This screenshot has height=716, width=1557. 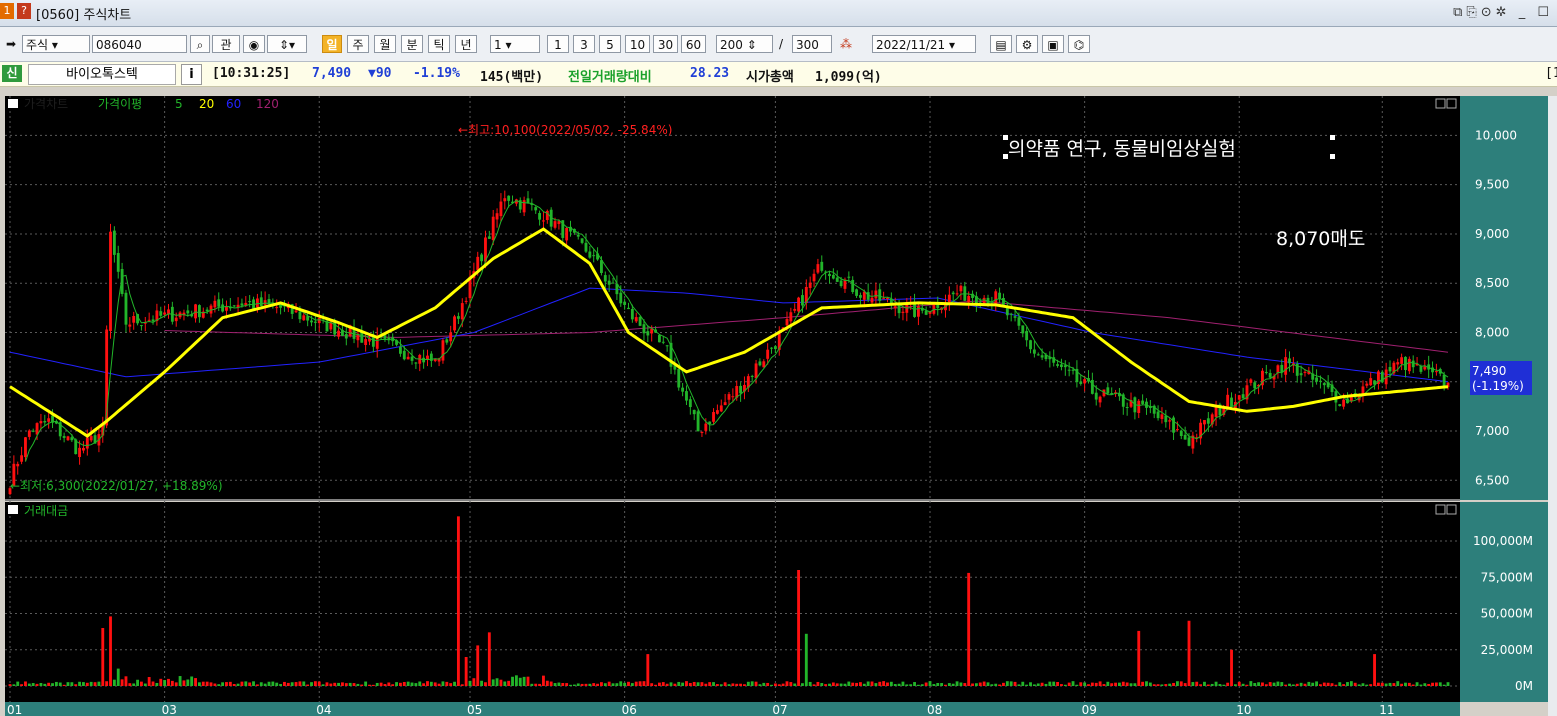 What do you see at coordinates (102, 74) in the screenshot?
I see `stock-name: 바이오톡스텍` at bounding box center [102, 74].